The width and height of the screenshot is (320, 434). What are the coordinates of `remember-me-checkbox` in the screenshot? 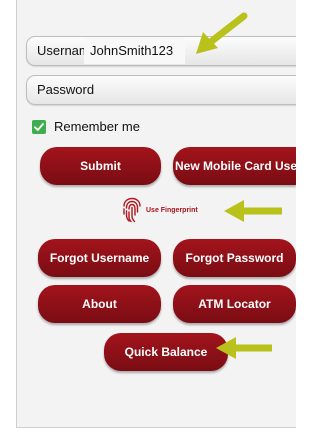 It's located at (39, 126).